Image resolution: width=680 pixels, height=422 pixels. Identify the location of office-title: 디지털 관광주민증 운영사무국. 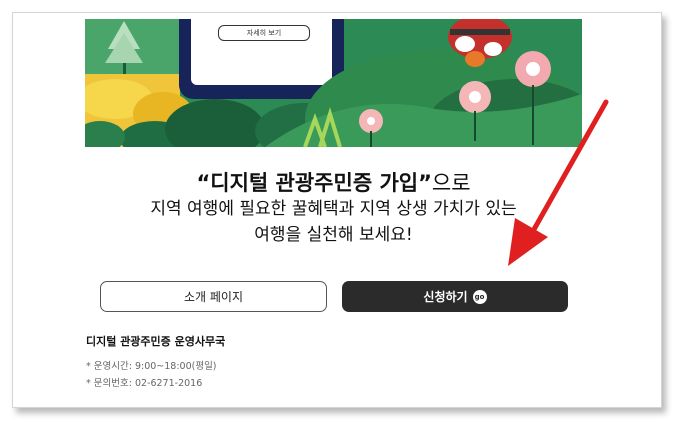
(156, 341).